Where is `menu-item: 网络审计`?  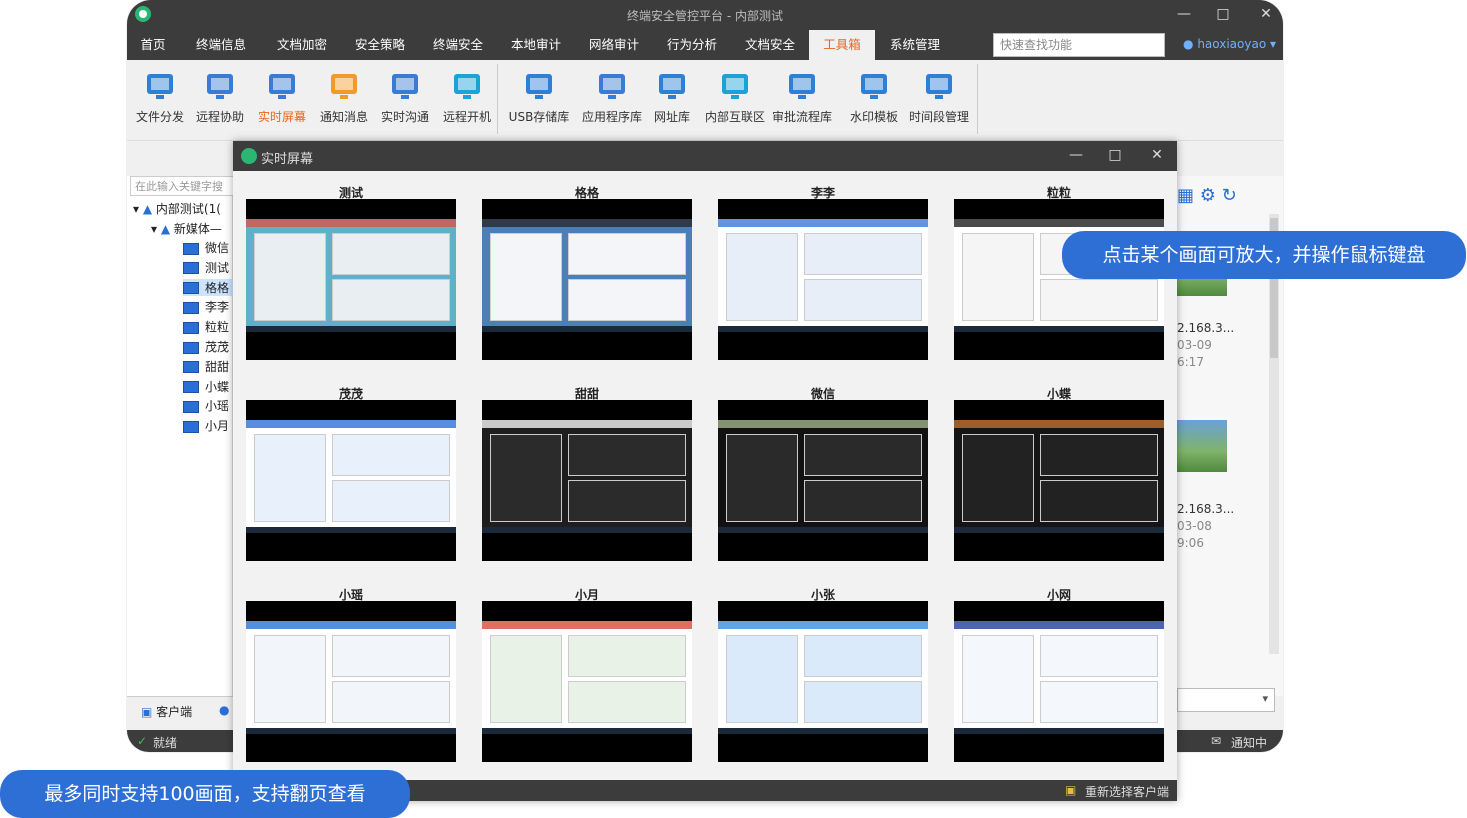
menu-item: 网络审计 is located at coordinates (614, 45).